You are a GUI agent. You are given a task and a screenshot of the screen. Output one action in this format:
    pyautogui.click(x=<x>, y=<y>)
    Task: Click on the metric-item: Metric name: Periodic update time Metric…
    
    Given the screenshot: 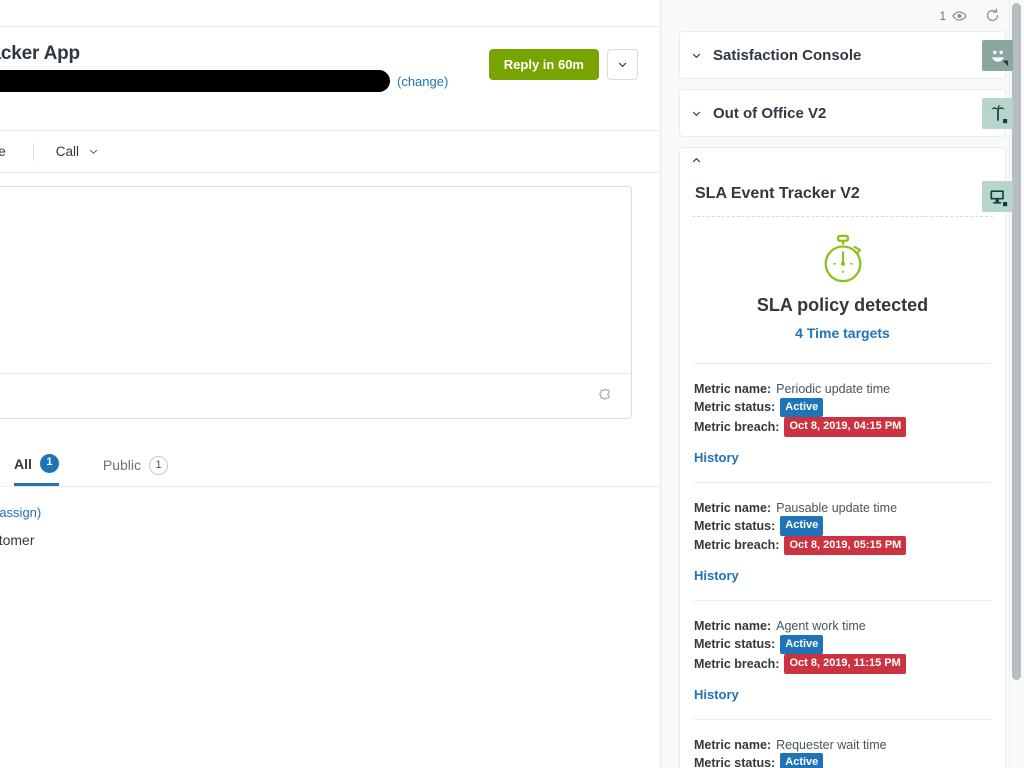 What is the action you would take?
    pyautogui.click(x=842, y=423)
    